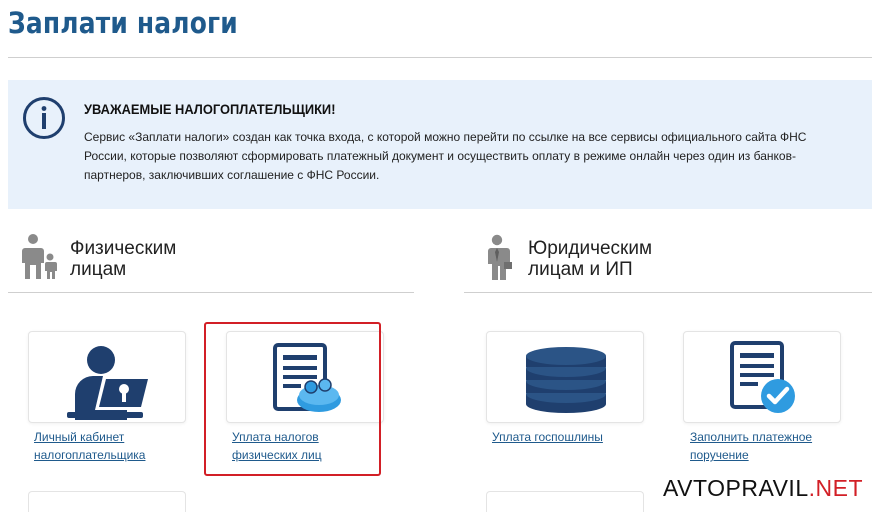  I want to click on section-individuals-title: Физическим лицам, so click(165, 259).